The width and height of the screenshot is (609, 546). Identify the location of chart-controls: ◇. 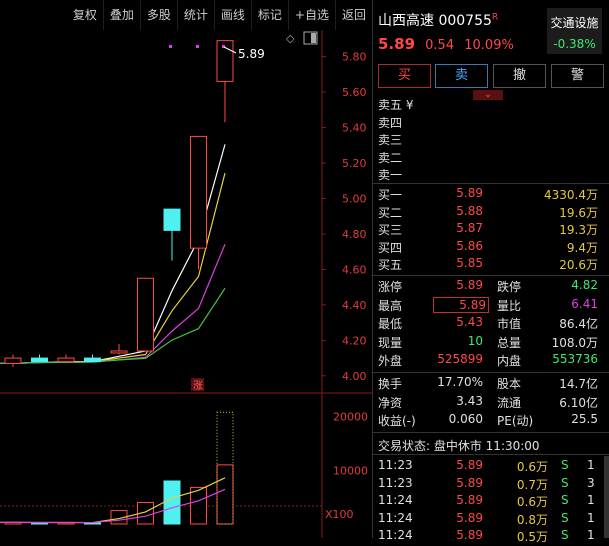
(302, 38).